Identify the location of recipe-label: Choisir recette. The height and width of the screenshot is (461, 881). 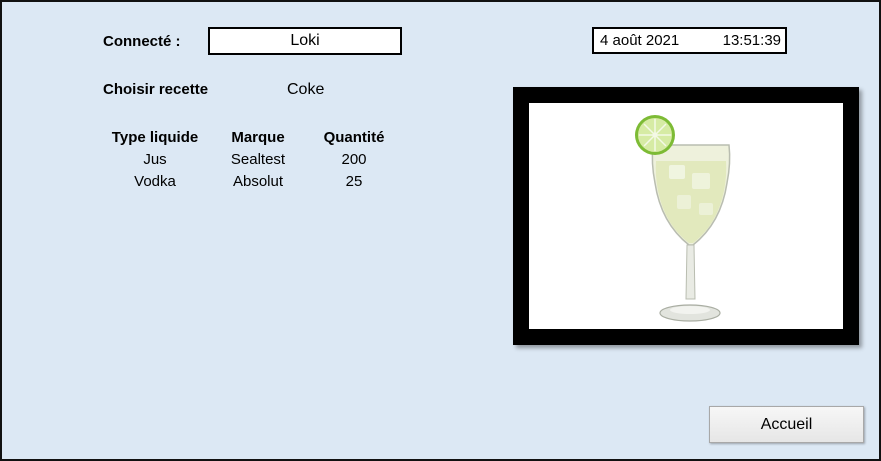
(156, 89).